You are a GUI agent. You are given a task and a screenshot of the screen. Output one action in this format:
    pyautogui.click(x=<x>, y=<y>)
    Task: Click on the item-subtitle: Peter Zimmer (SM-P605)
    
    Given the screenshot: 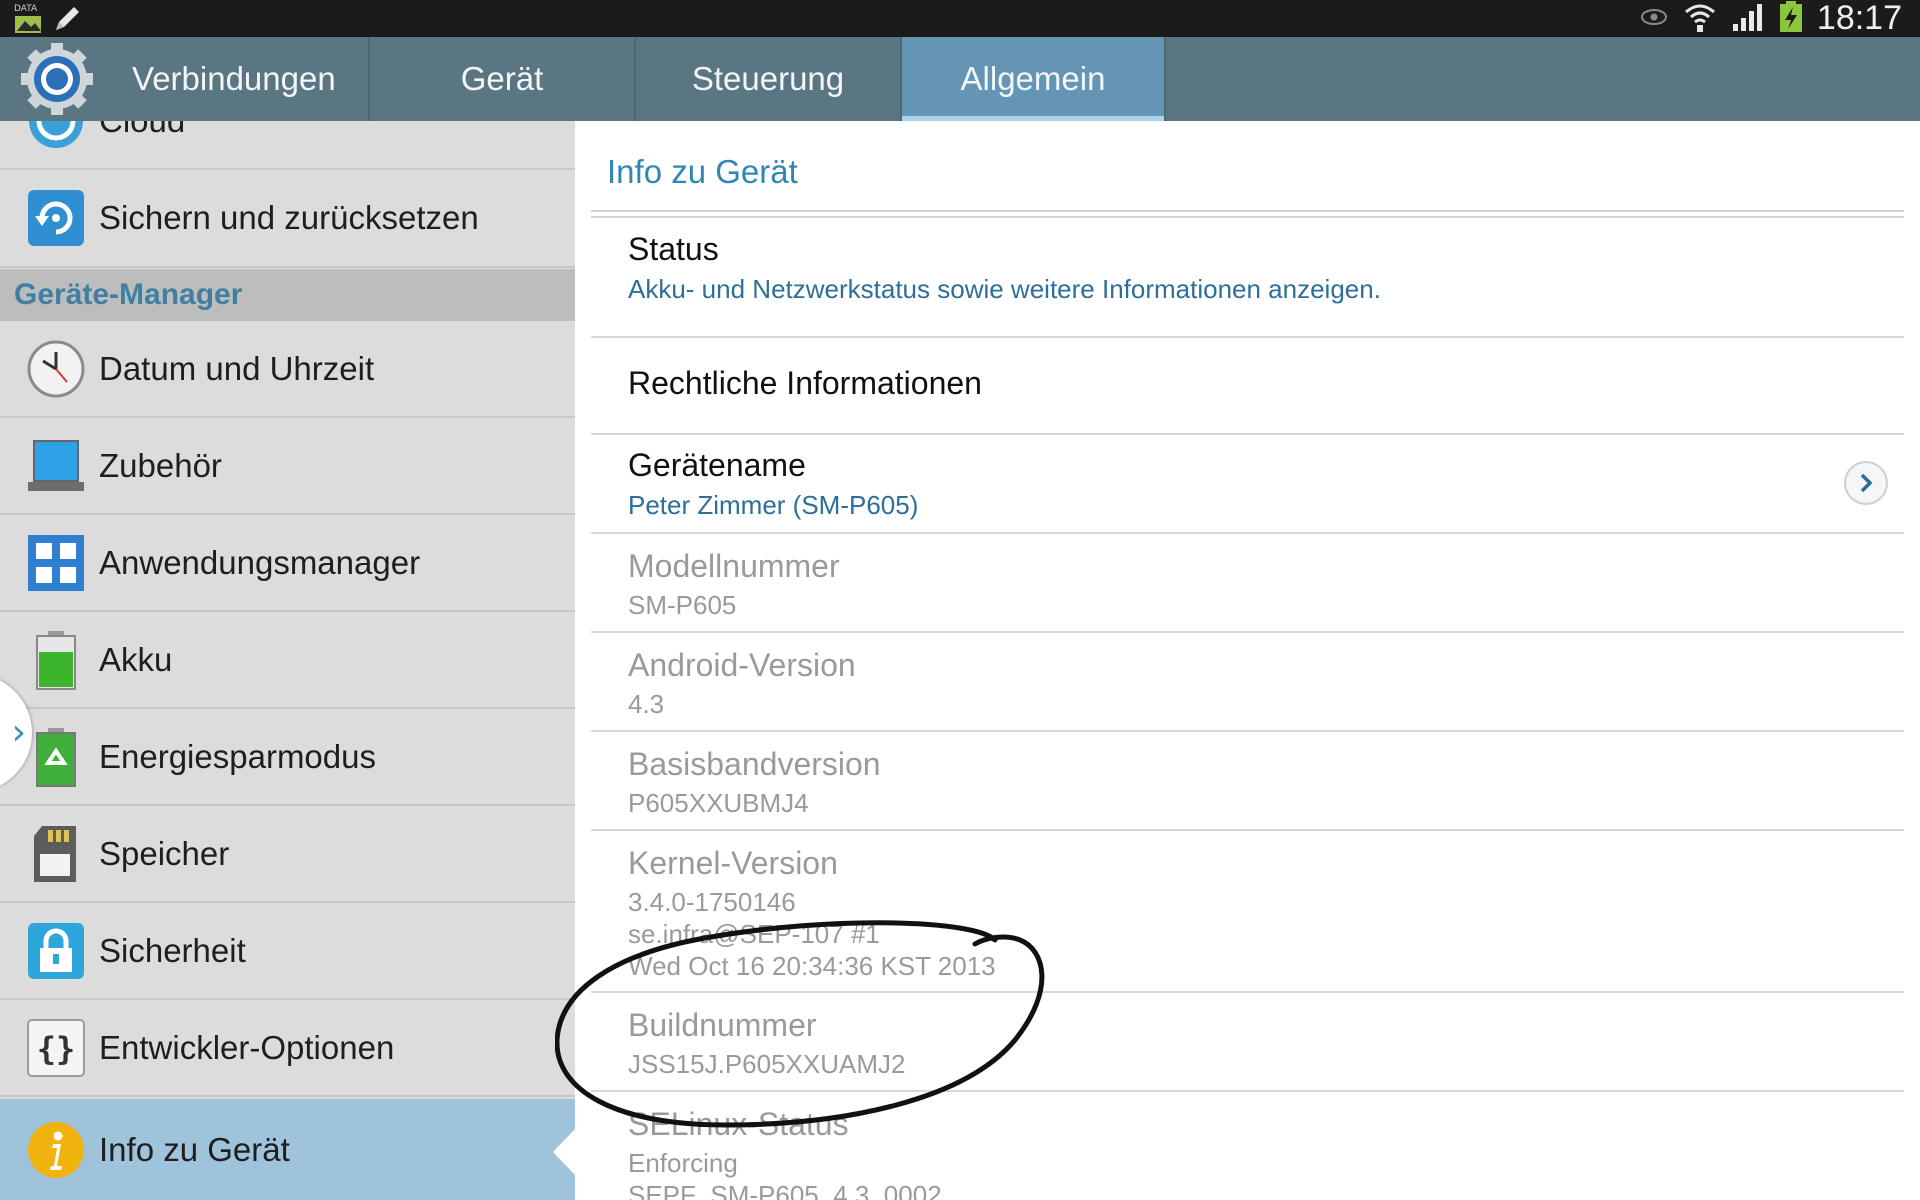 What is the action you would take?
    pyautogui.click(x=773, y=505)
    